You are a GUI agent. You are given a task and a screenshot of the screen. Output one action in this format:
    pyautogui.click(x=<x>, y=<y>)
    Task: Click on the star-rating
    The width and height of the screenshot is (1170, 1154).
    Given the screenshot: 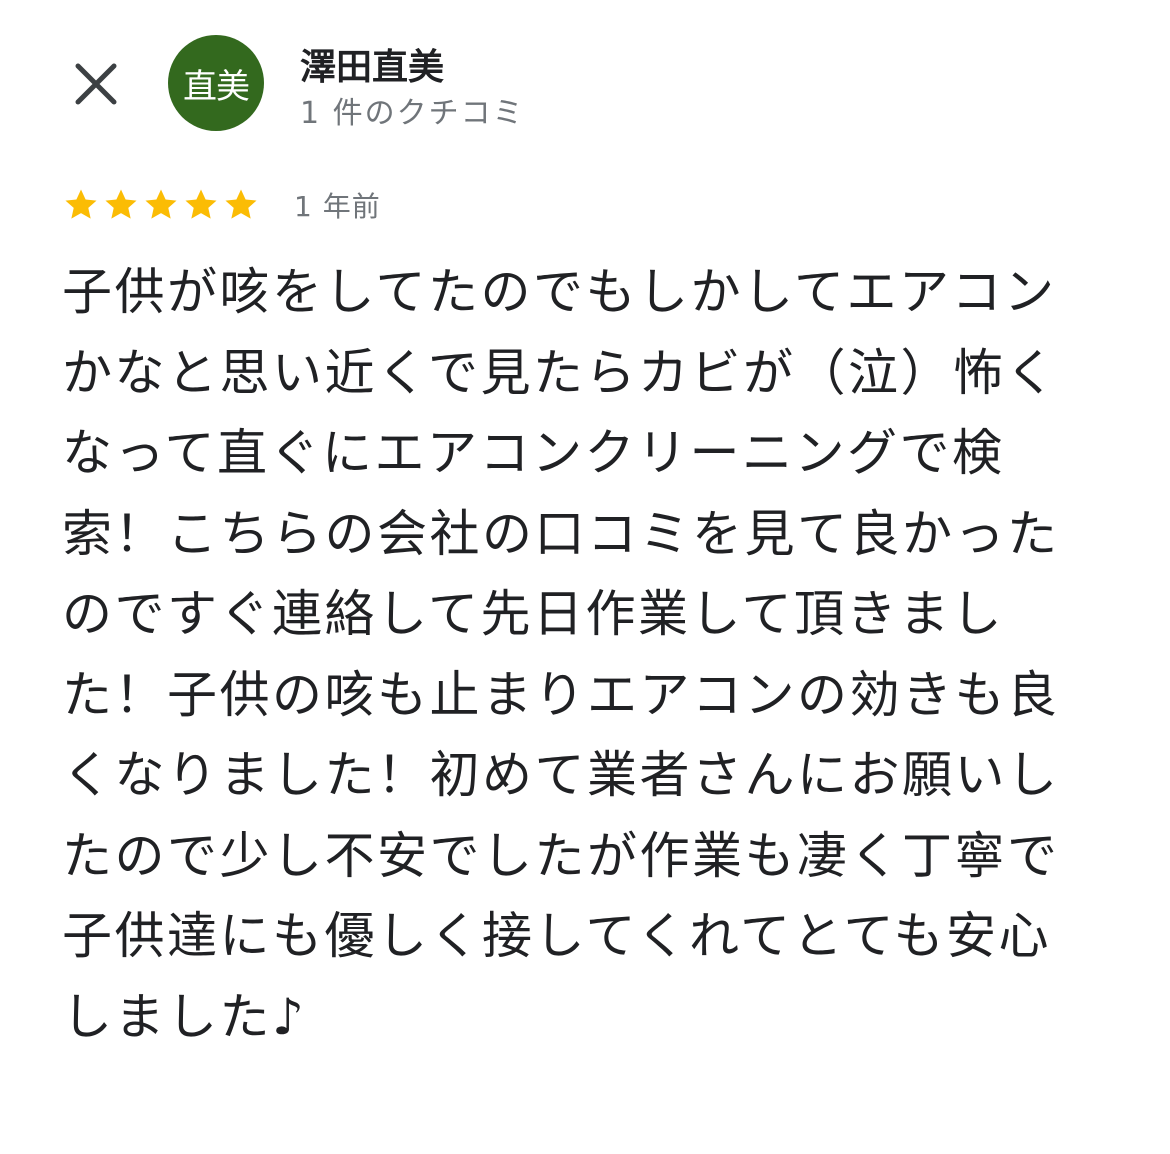 What is the action you would take?
    pyautogui.click(x=161, y=205)
    